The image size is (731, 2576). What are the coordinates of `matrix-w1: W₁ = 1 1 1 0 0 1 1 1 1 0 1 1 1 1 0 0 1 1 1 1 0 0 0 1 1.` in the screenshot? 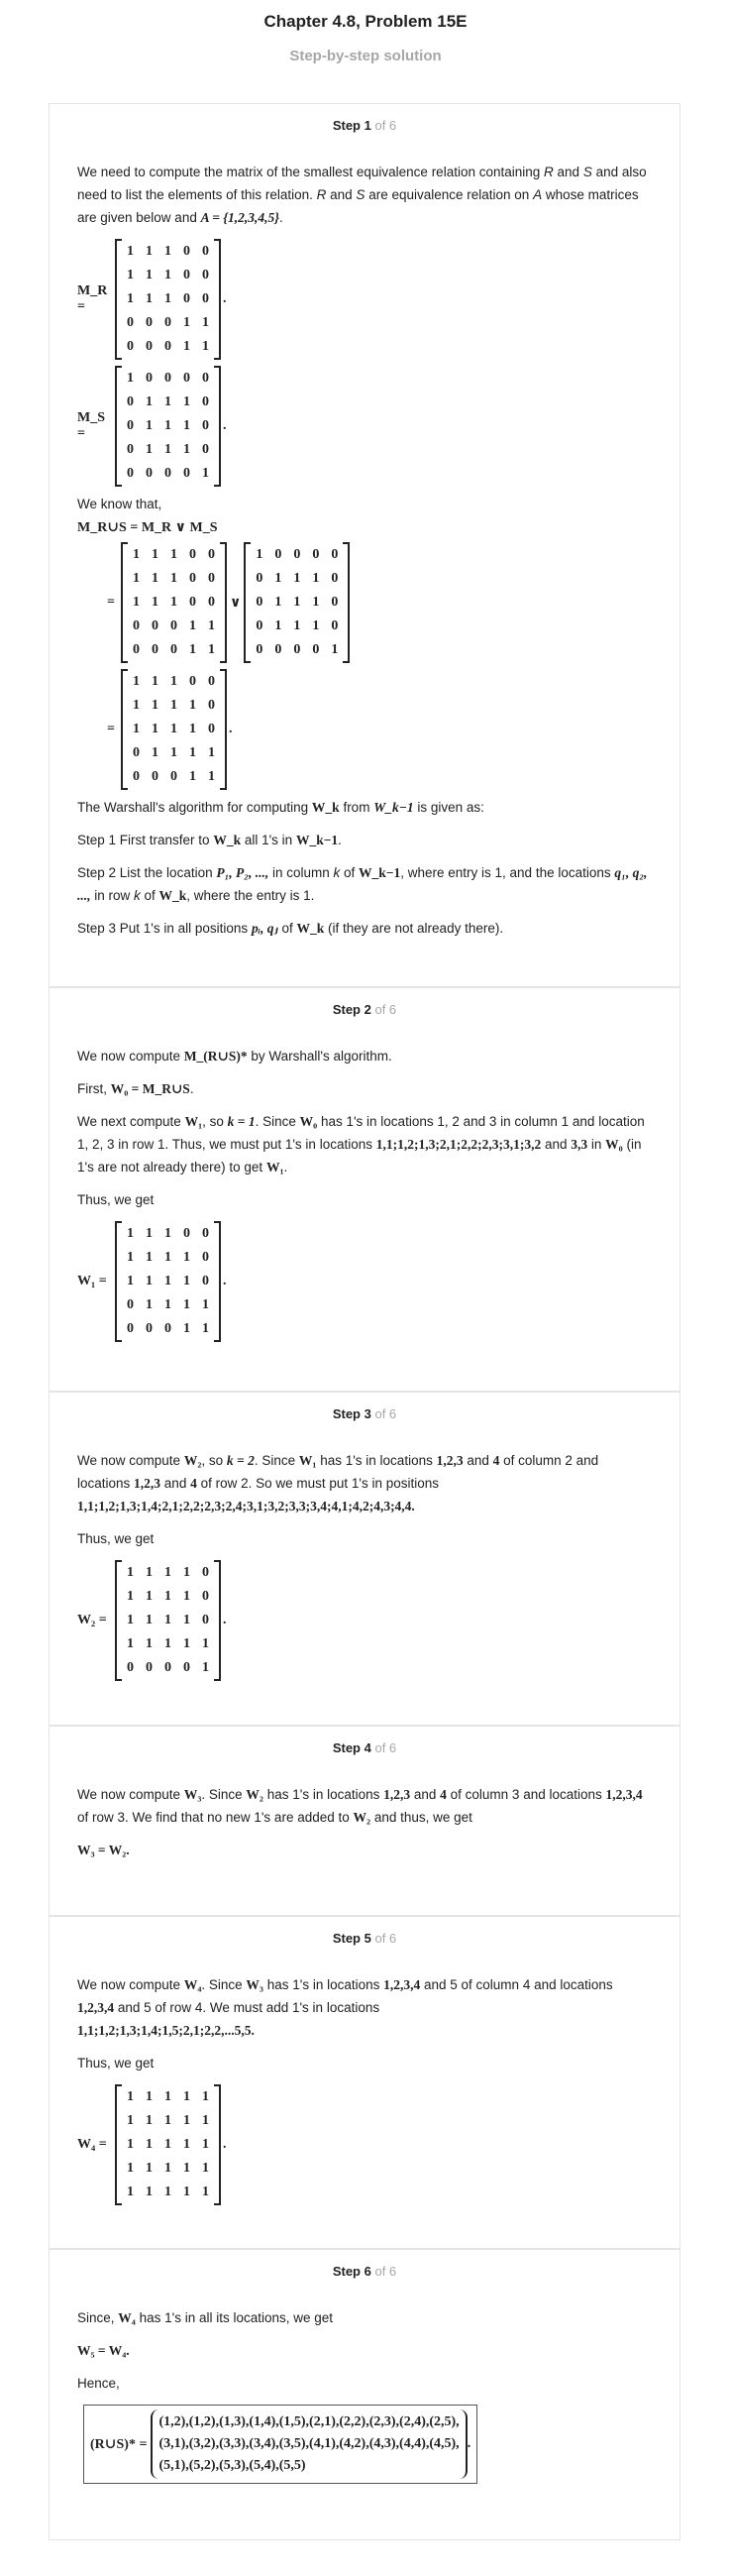 It's located at (365, 1281).